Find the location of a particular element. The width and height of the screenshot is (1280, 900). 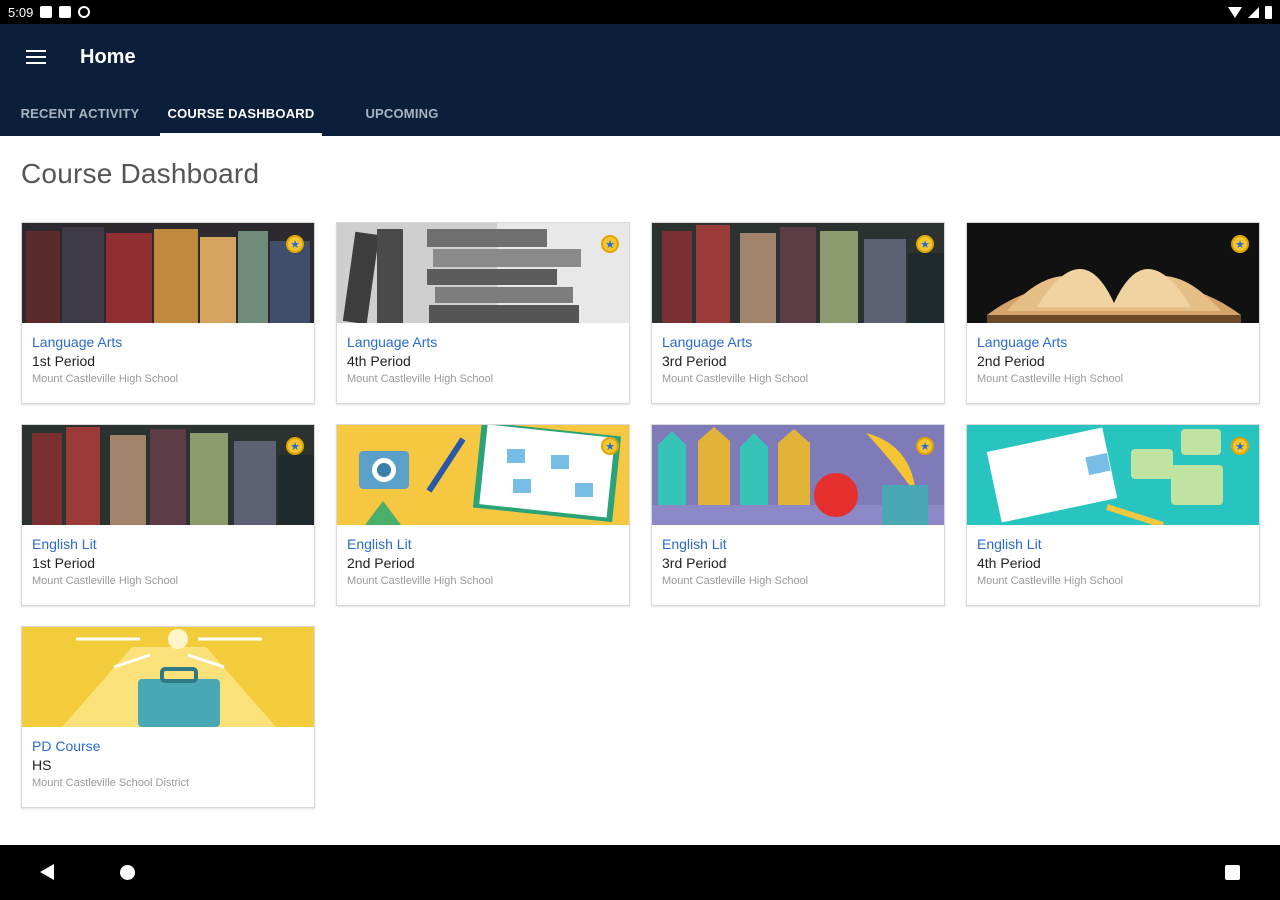

course-image-books-bw: ★ is located at coordinates (483, 273).